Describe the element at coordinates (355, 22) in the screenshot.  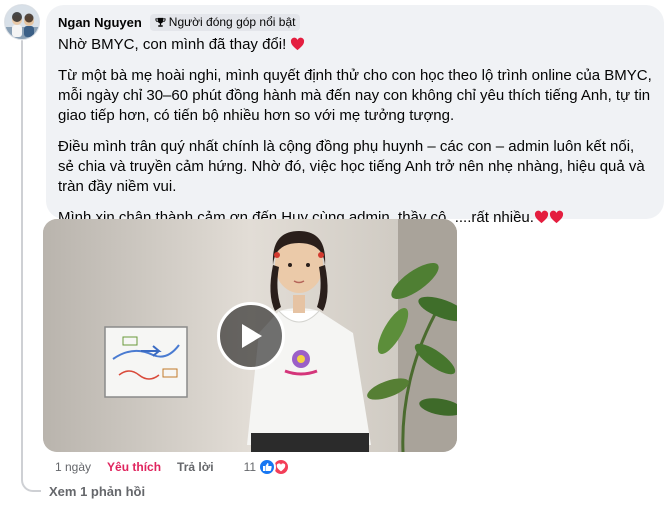
I see `comment-header: Ngan Nguyen Người đóng góp nổi bật` at that location.